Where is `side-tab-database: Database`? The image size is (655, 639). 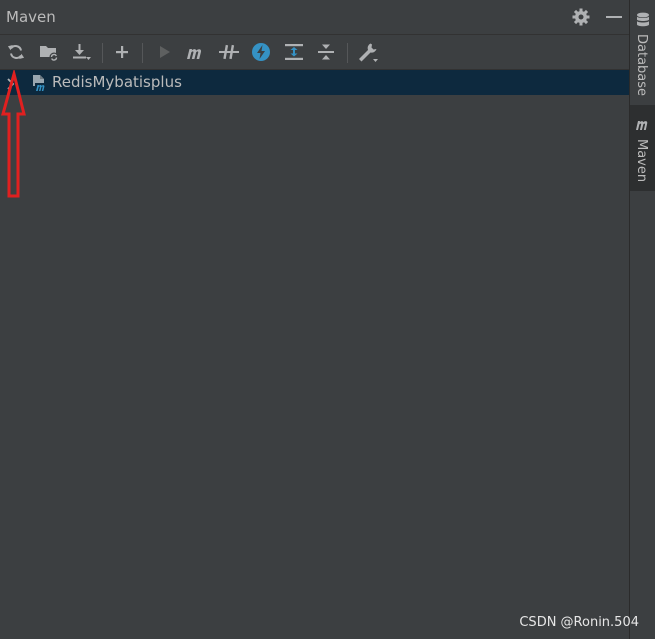
side-tab-database: Database is located at coordinates (642, 50).